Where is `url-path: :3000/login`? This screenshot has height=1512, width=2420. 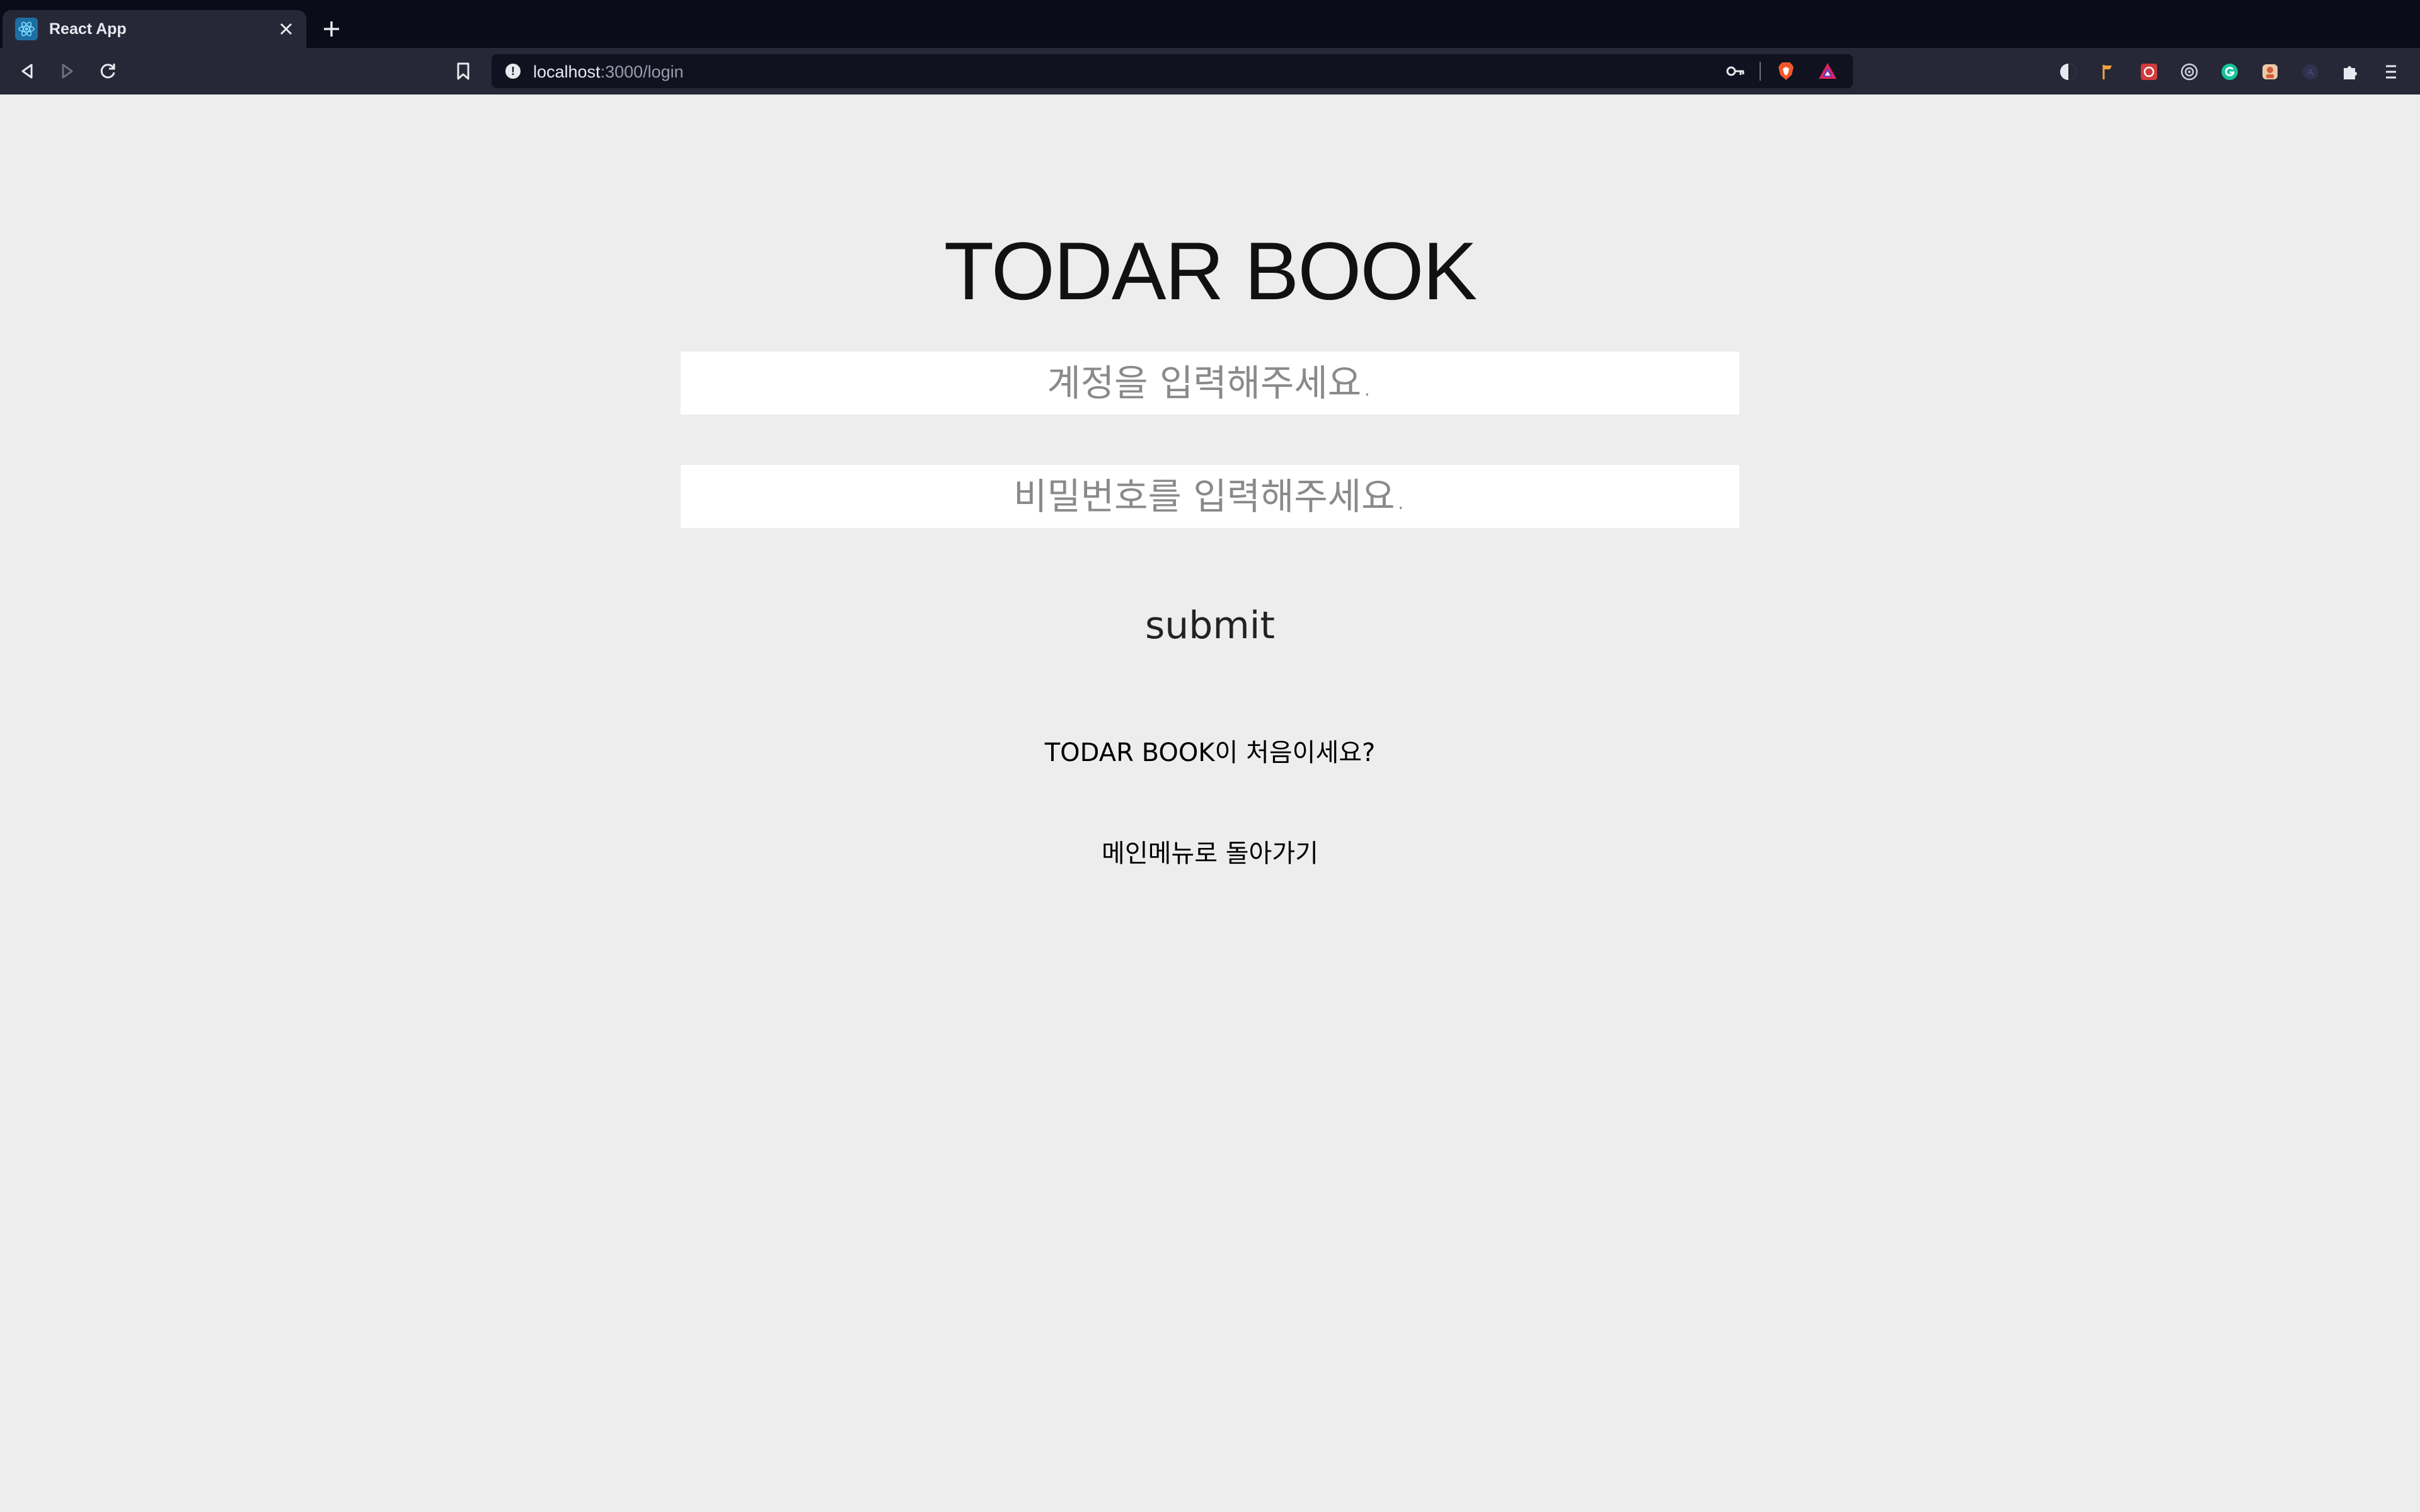
url-path: :3000/login is located at coordinates (642, 71).